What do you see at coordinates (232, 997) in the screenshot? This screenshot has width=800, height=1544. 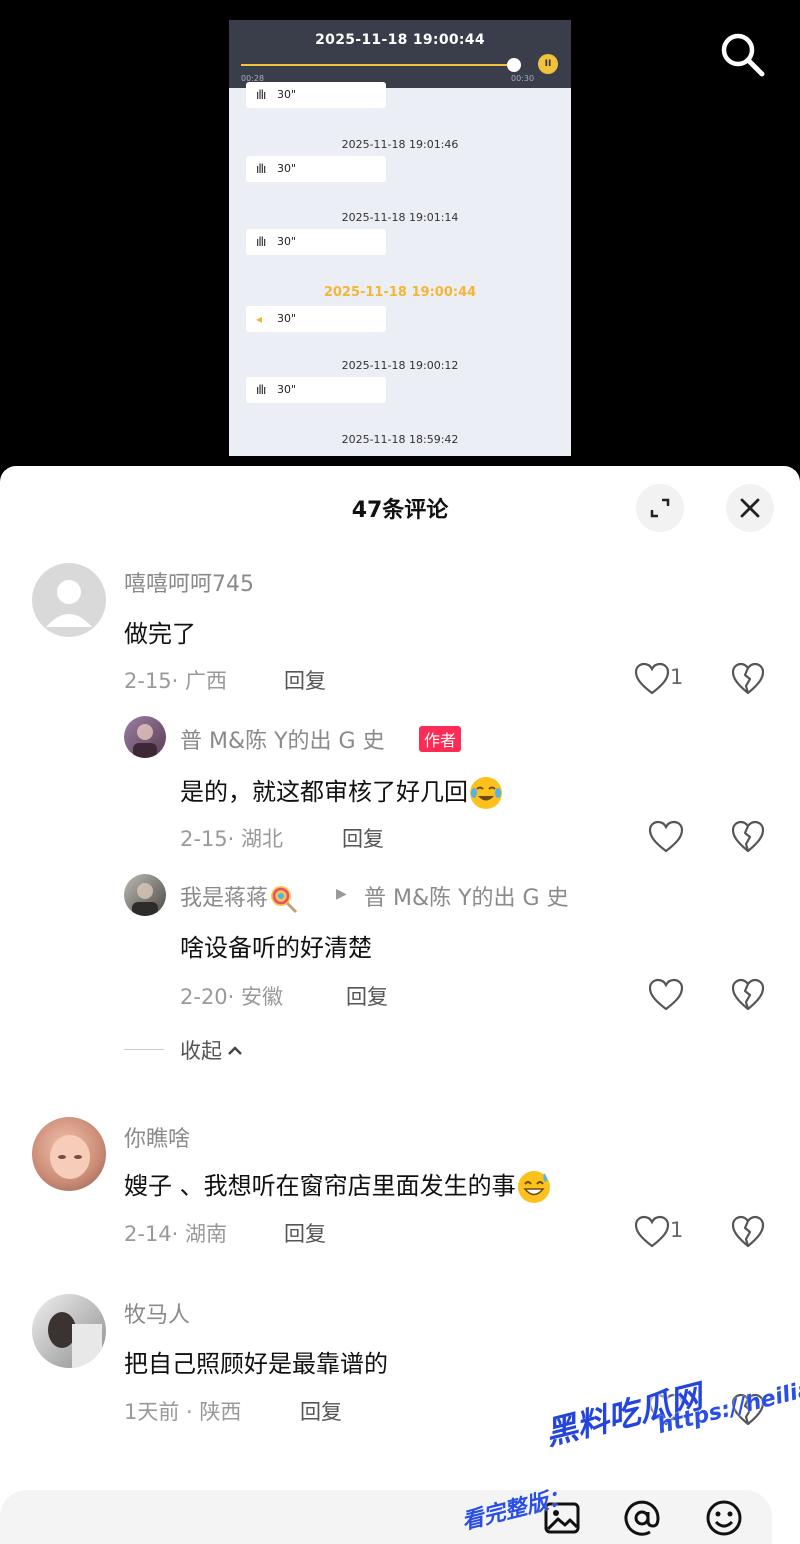 I see `reply-meta: 2-20· 安徽` at bounding box center [232, 997].